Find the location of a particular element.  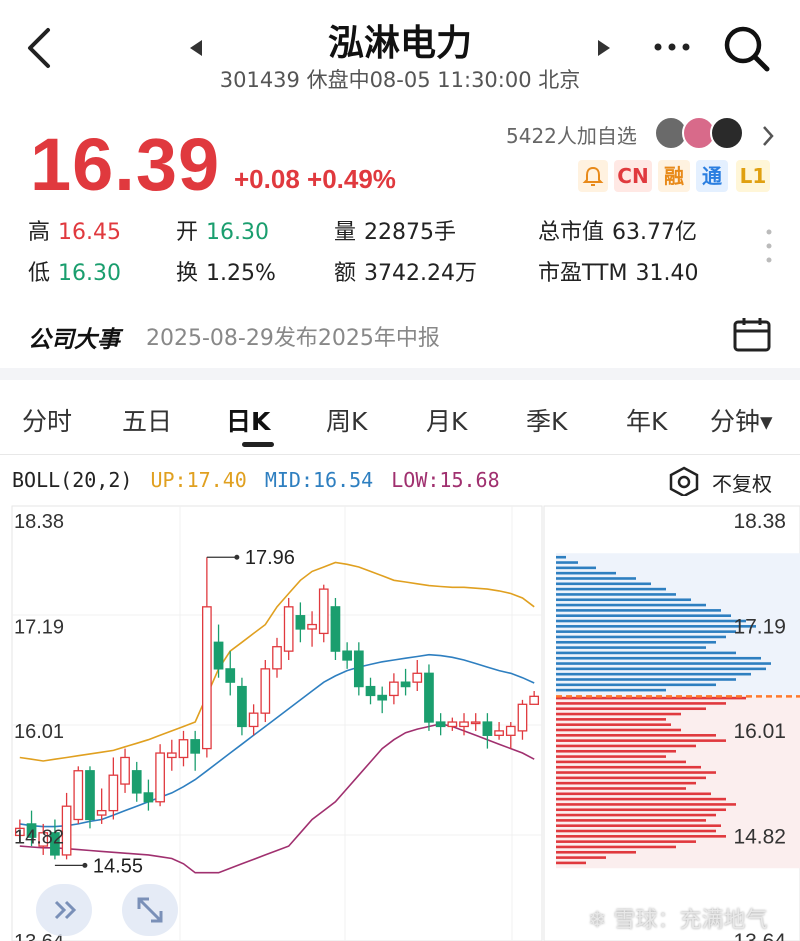

y-tick-left: 18.38 is located at coordinates (39, 522).